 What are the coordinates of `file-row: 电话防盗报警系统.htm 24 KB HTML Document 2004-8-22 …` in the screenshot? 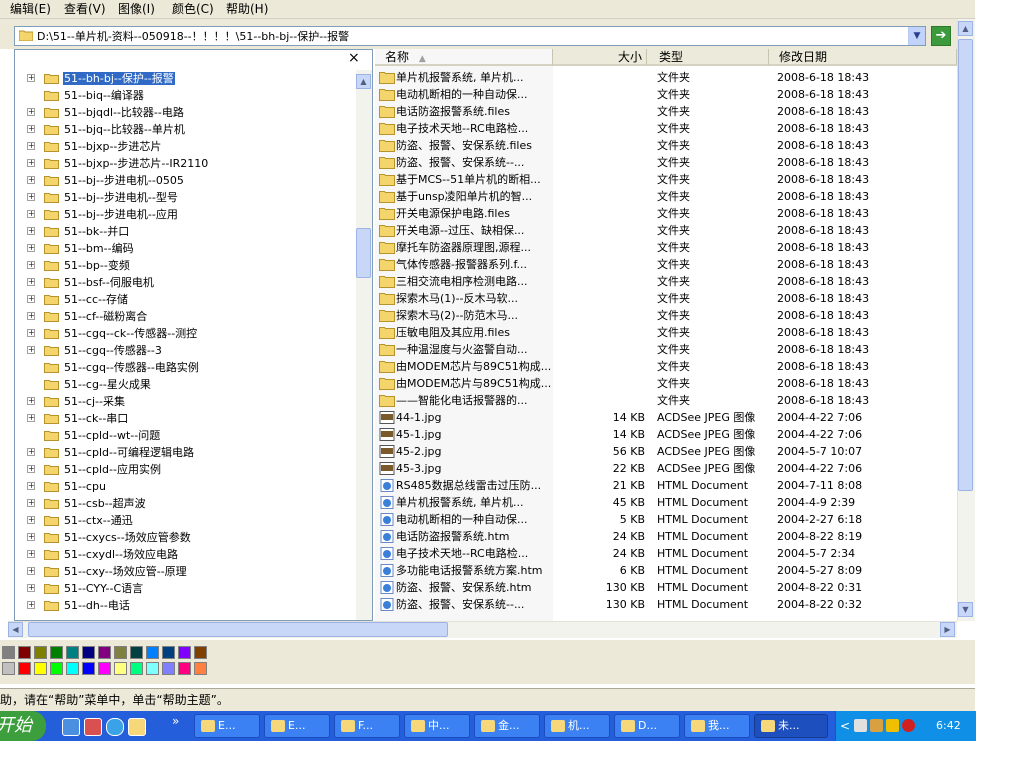 It's located at (666, 536).